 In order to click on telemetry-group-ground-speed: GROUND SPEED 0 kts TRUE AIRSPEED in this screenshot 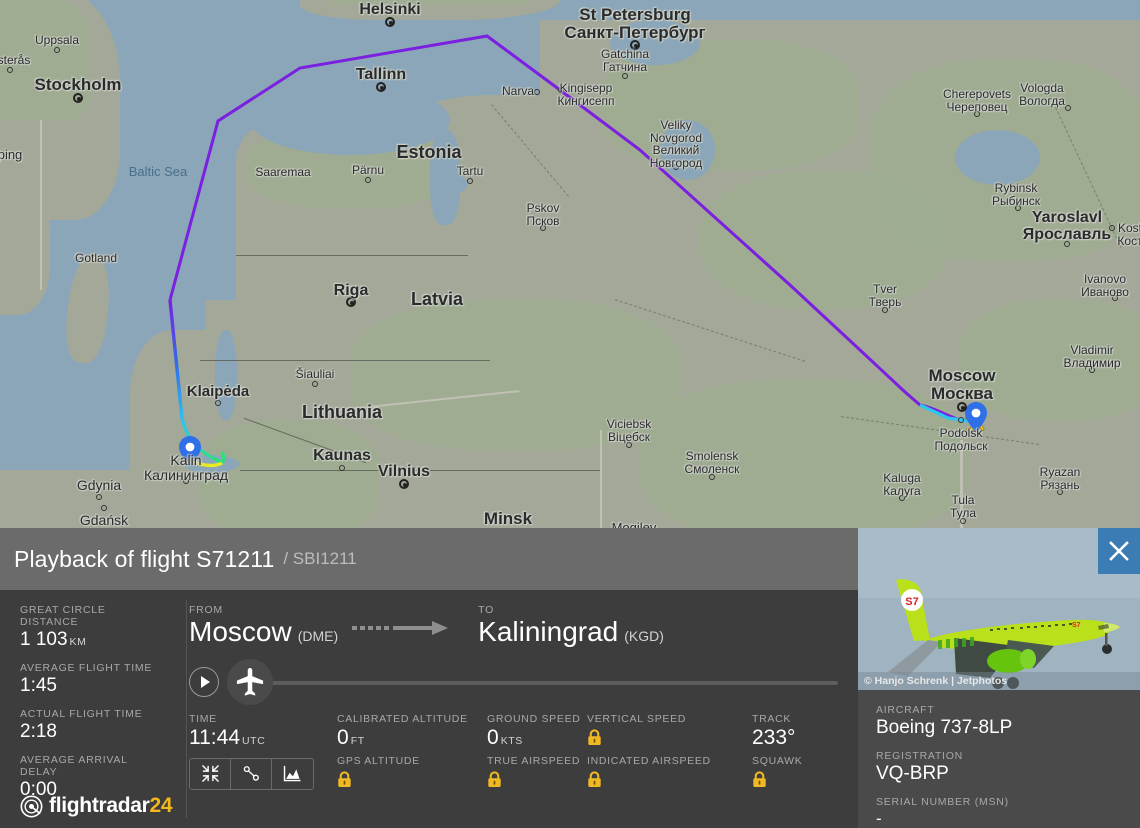, I will do `click(537, 755)`.